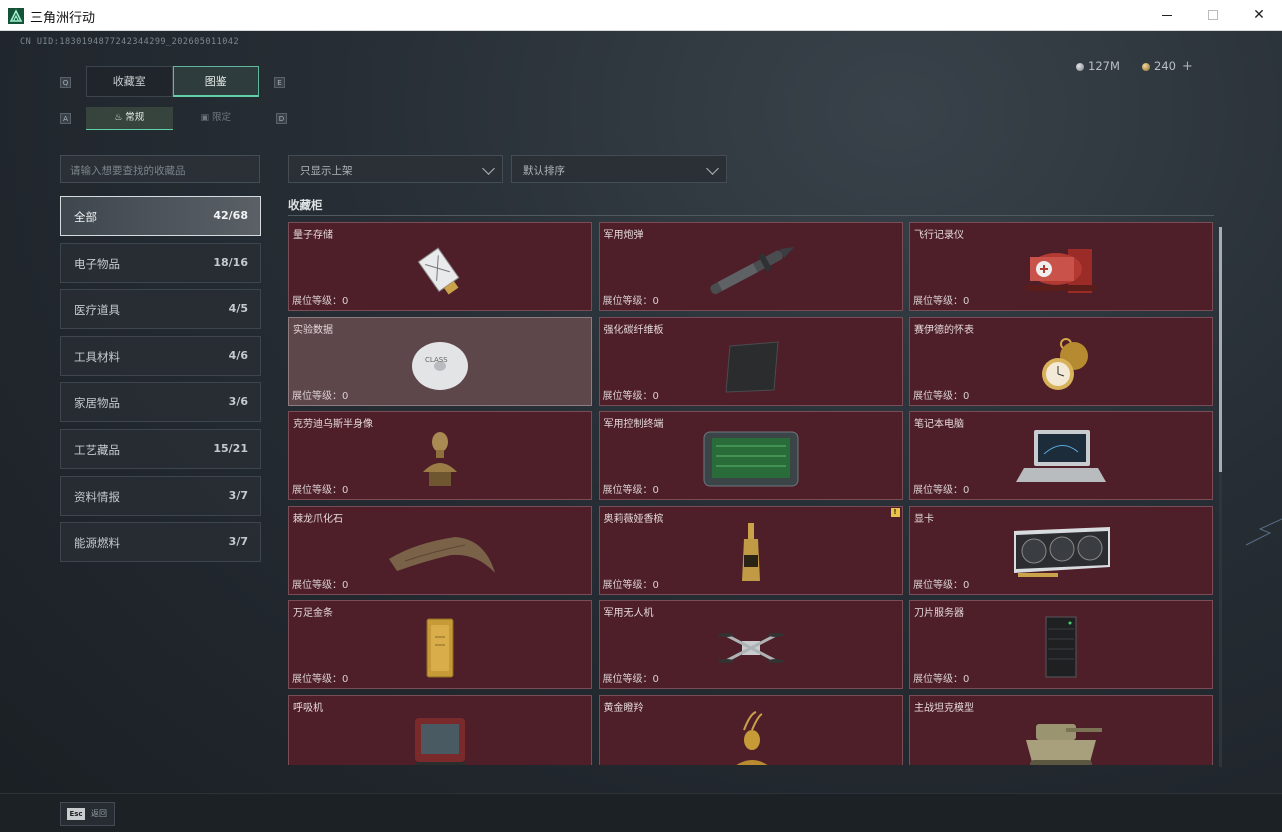 Image resolution: width=1282 pixels, height=832 pixels. What do you see at coordinates (641, 812) in the screenshot?
I see `bottom-bar: Esc 返回` at bounding box center [641, 812].